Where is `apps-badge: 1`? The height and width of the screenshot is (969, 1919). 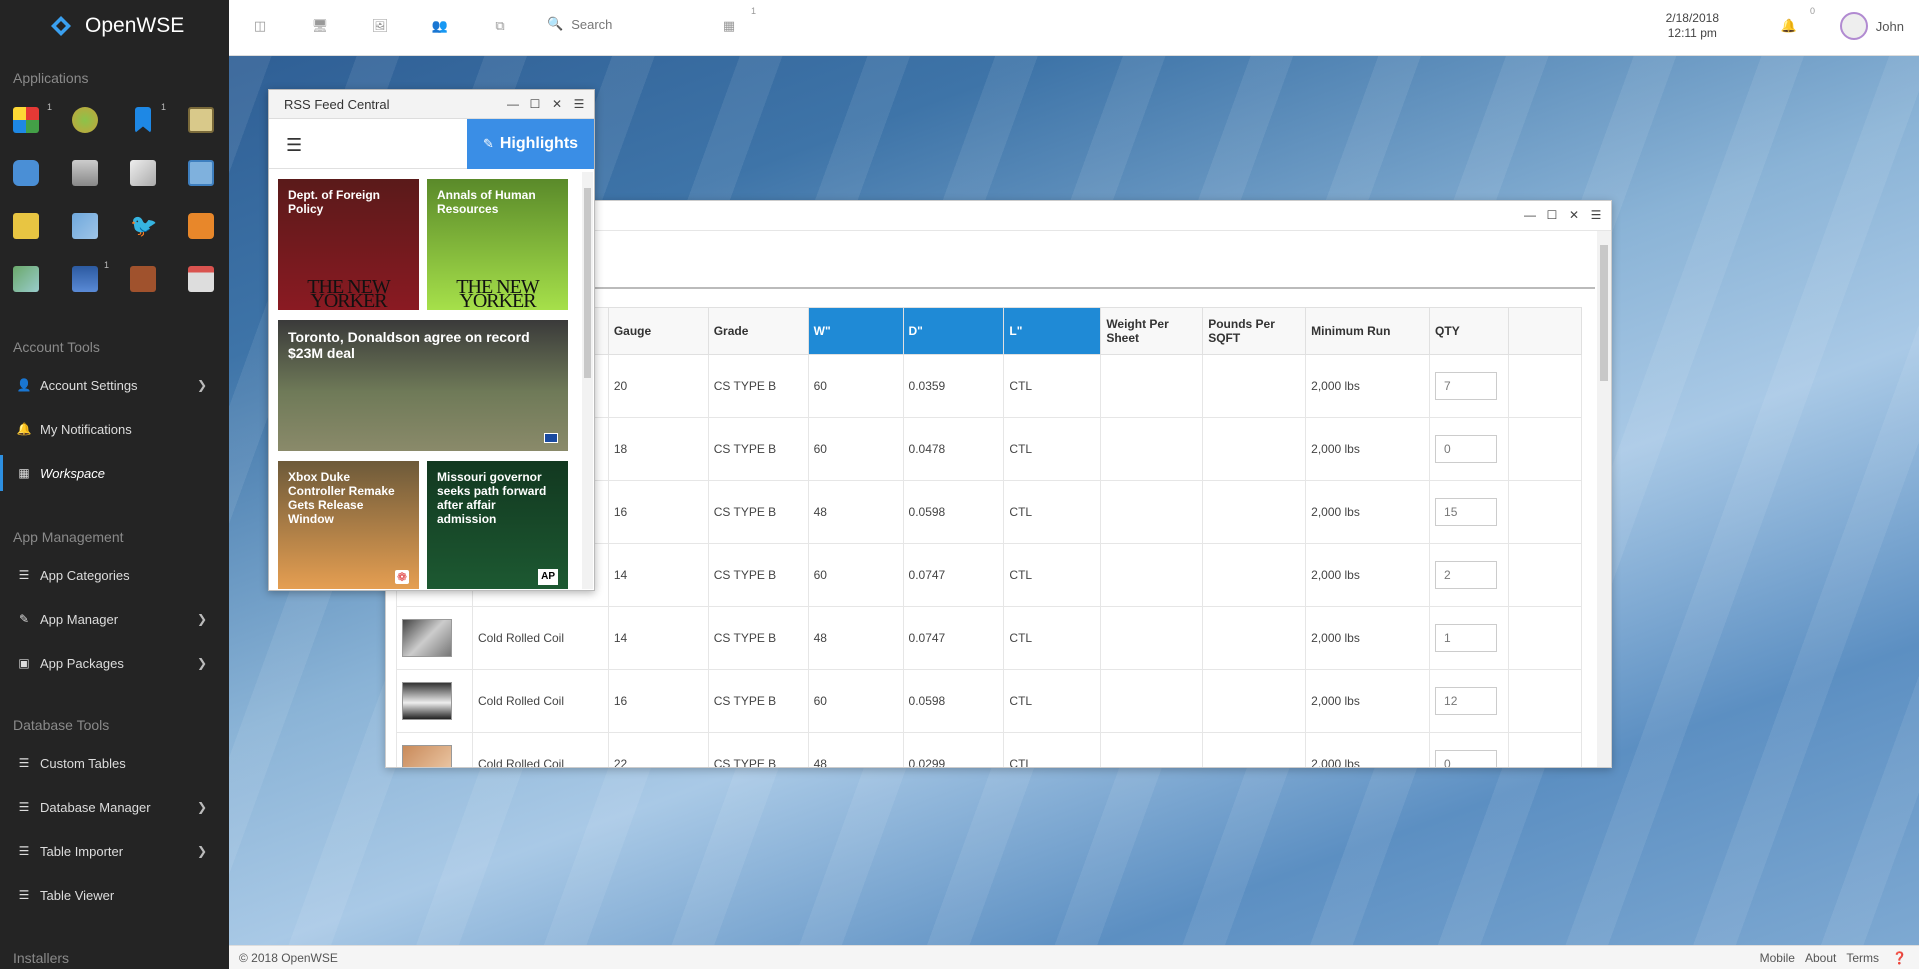 apps-badge: 1 is located at coordinates (754, 11).